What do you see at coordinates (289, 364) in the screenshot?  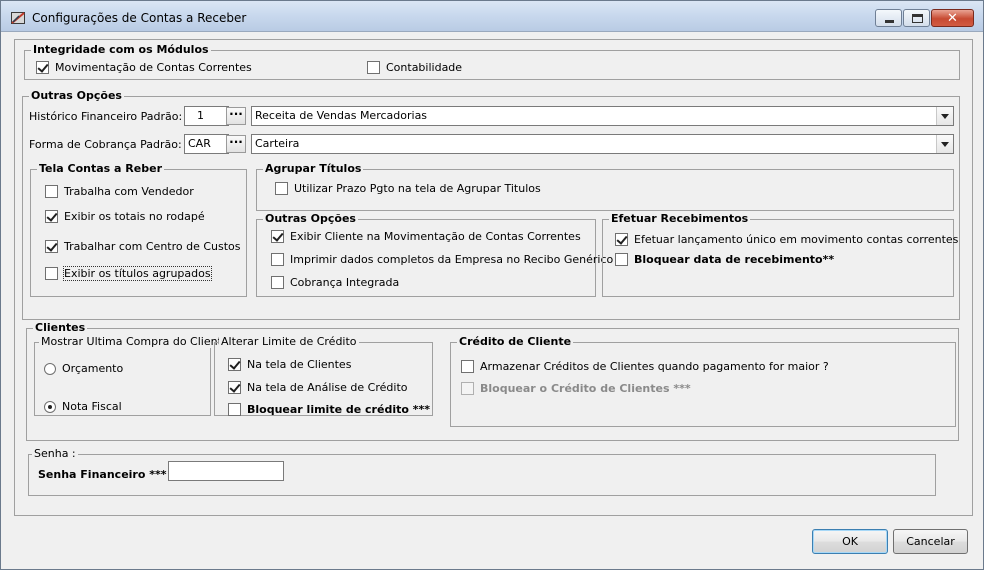 I see `checkbox-tela-clientes: Na tela de Clientes` at bounding box center [289, 364].